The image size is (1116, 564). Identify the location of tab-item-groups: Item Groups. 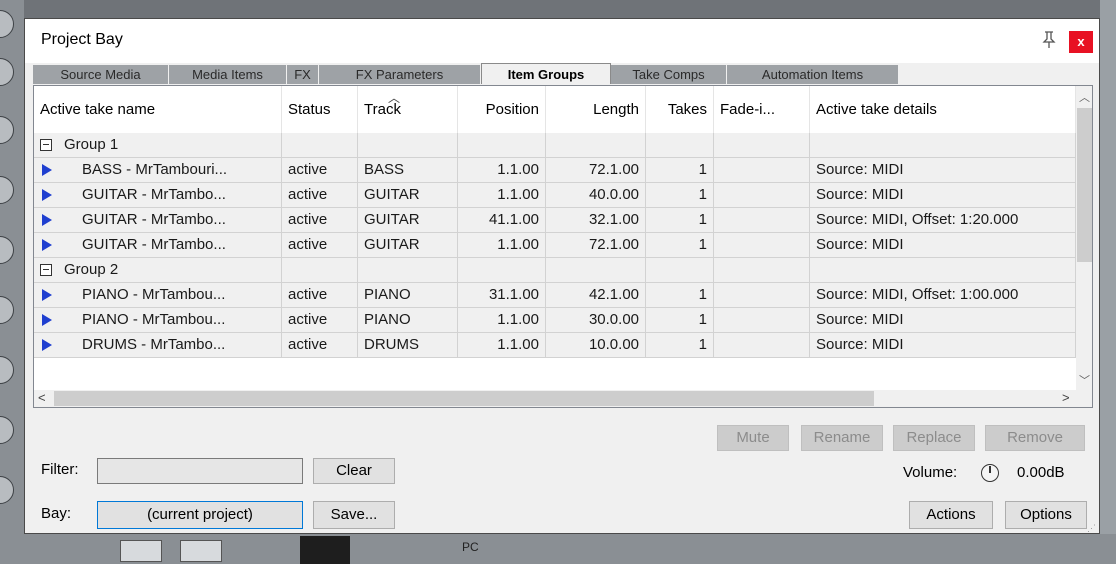
(546, 73).